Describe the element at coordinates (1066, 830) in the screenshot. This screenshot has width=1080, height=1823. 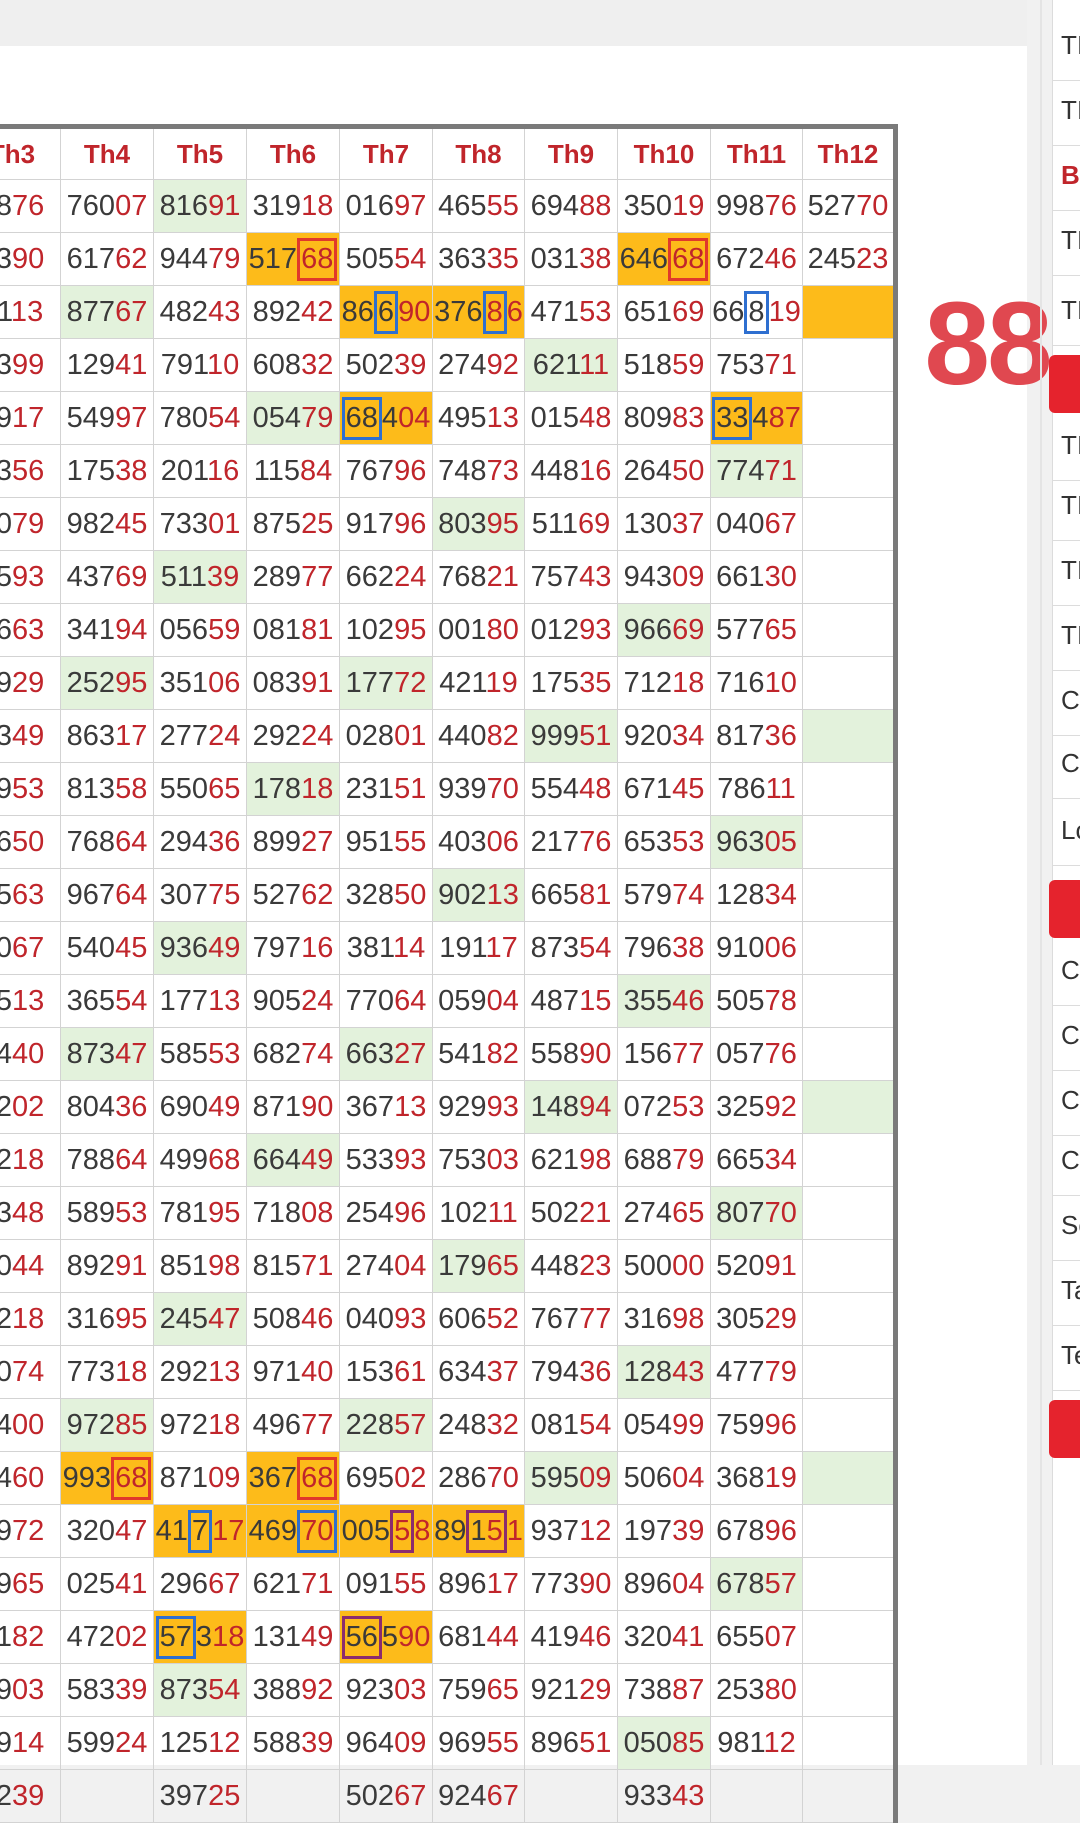
I see `sidebar-item: Lo` at that location.